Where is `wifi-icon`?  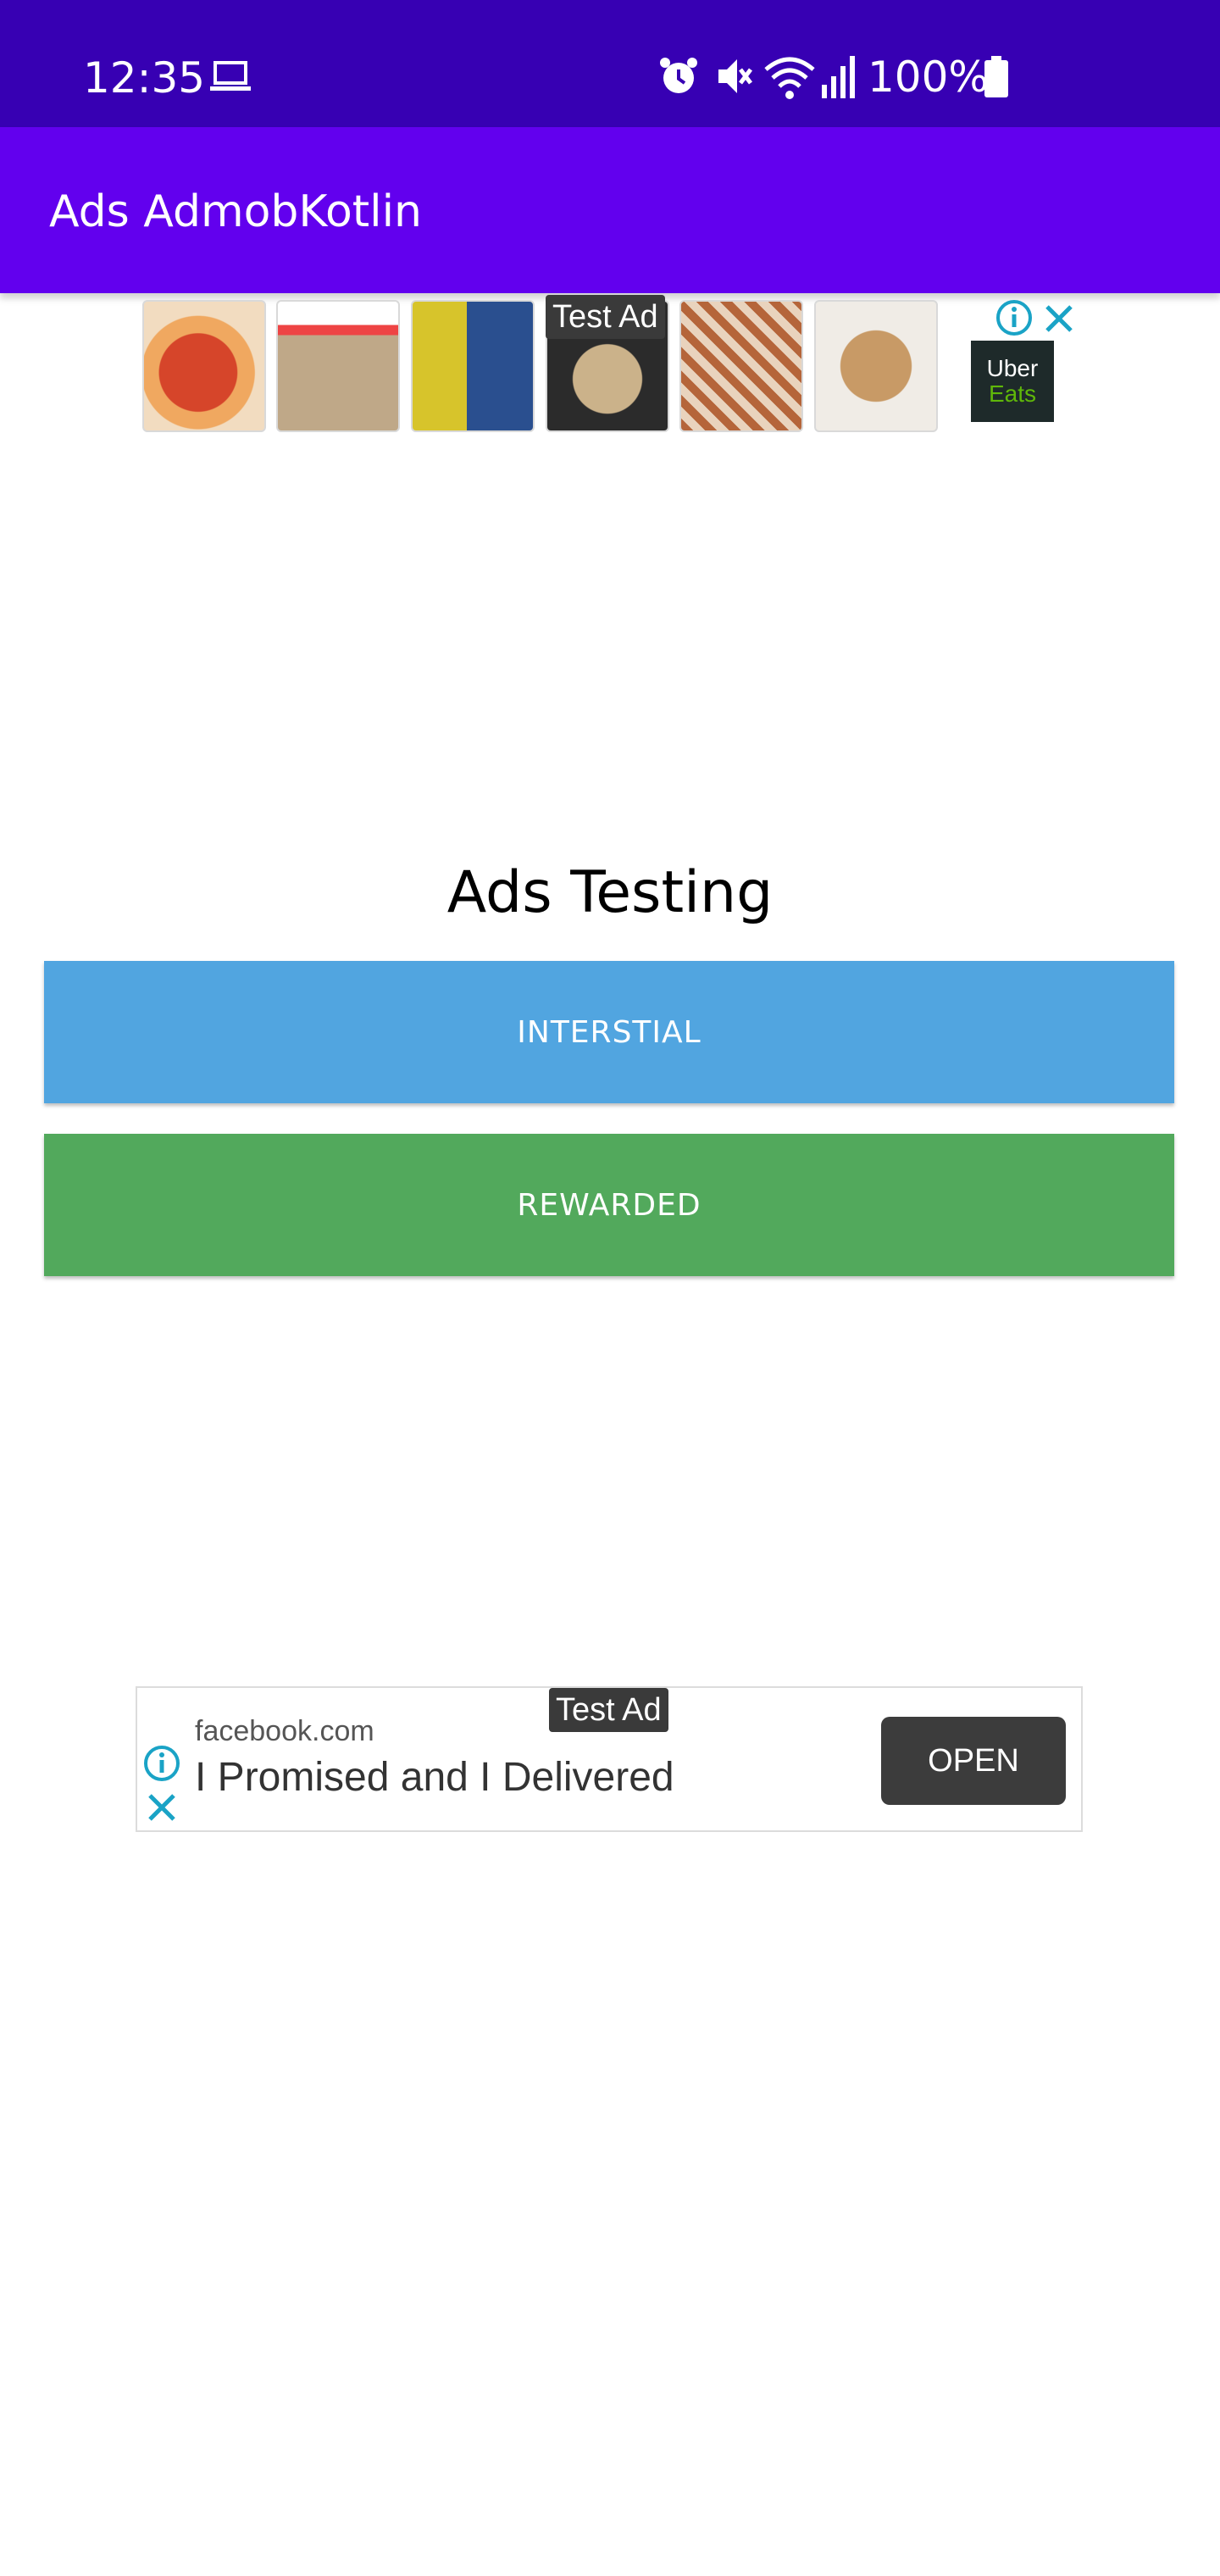 wifi-icon is located at coordinates (789, 78).